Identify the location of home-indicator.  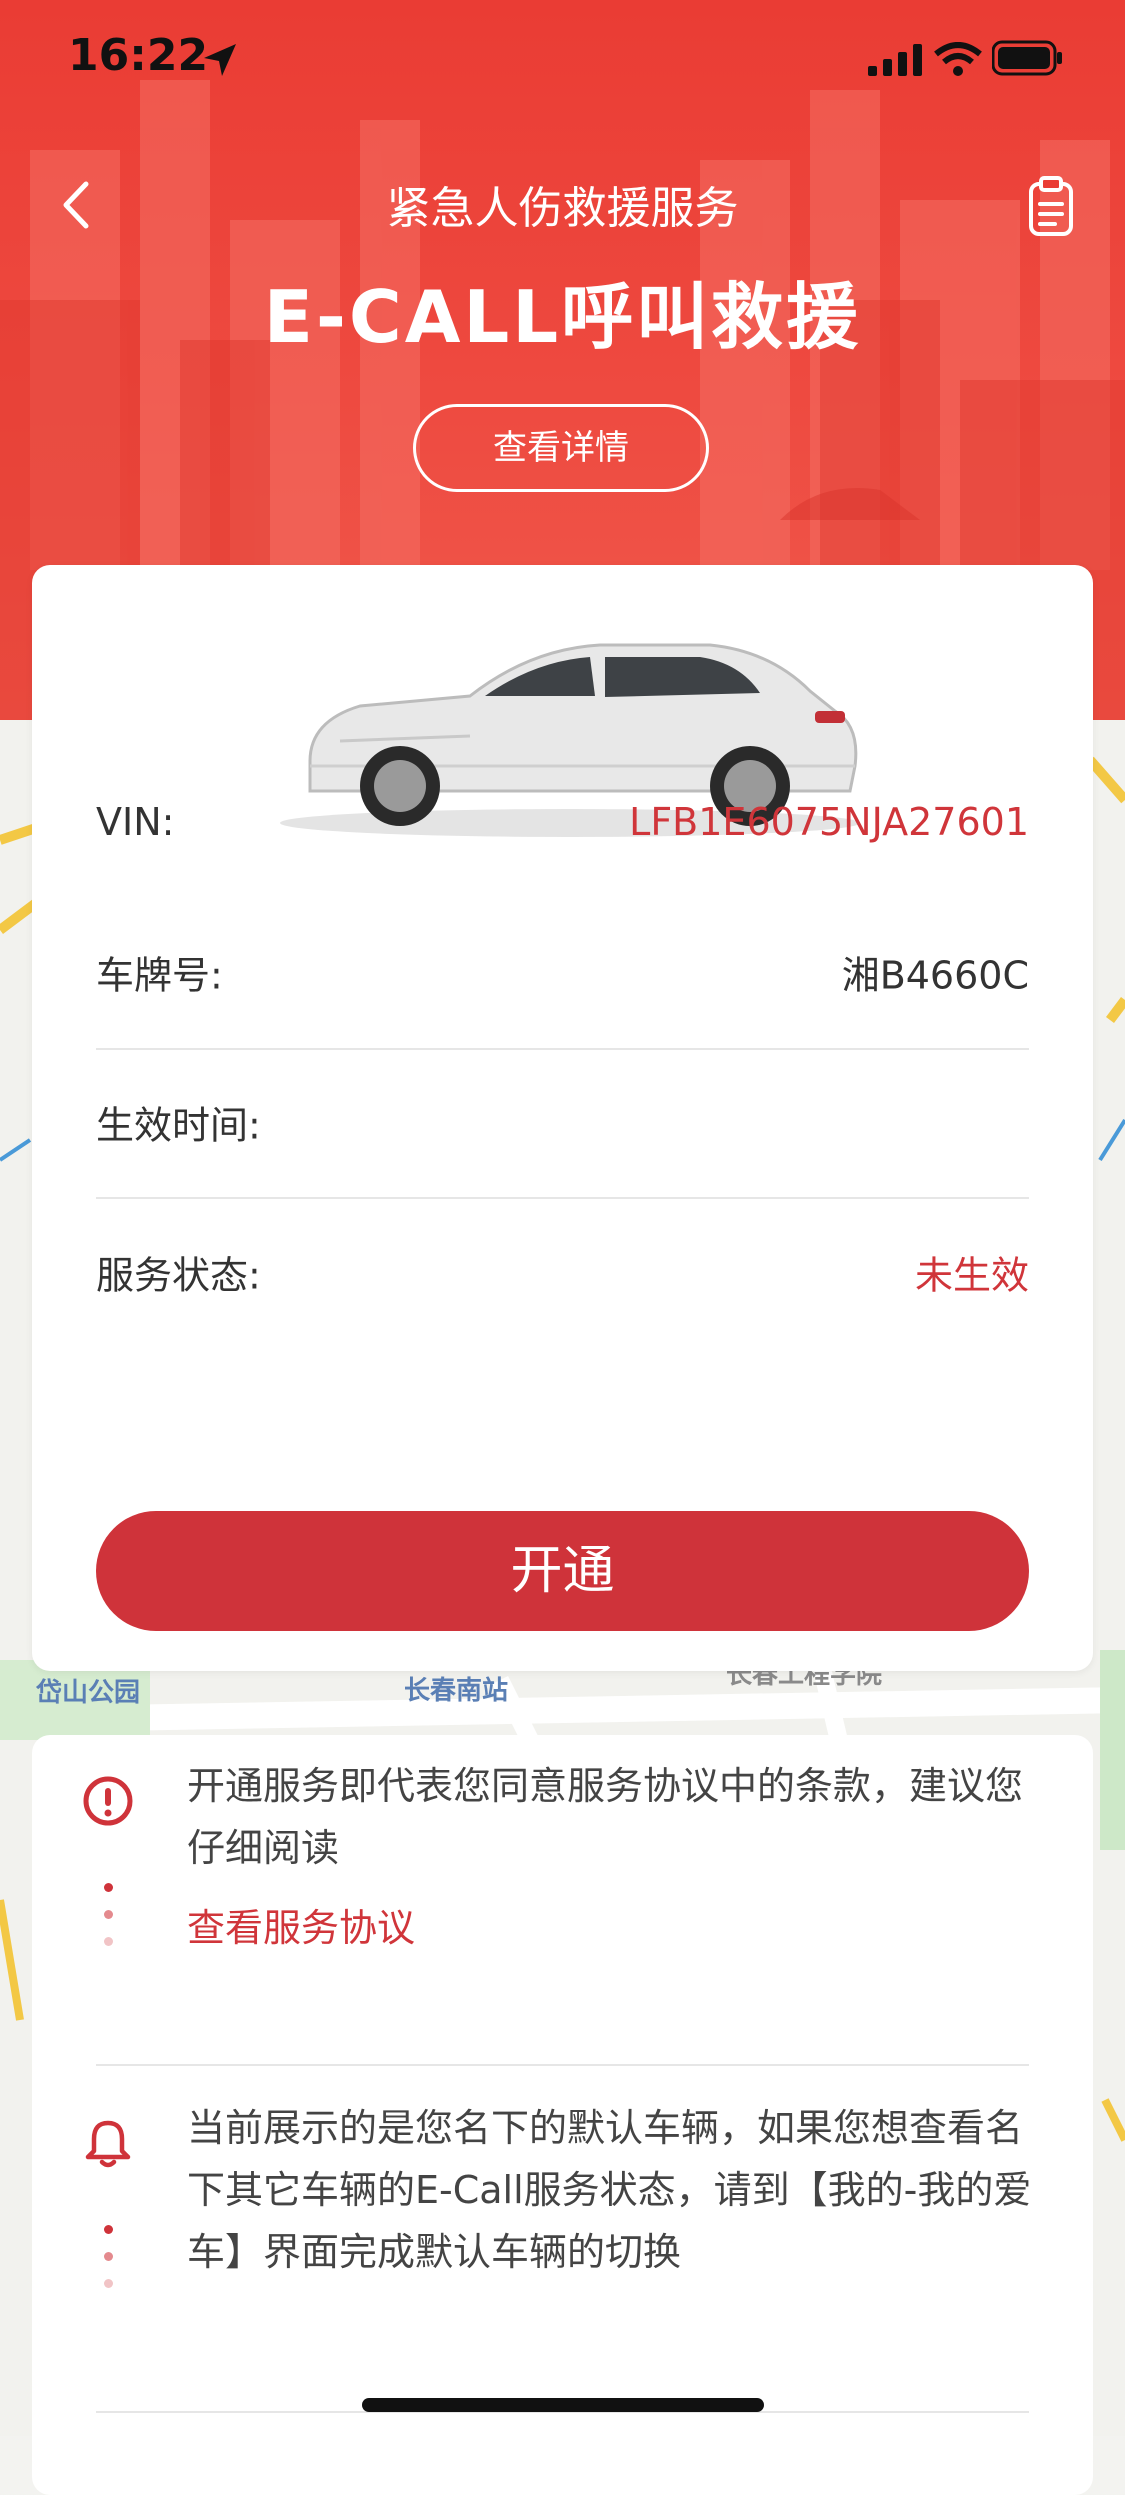
(563, 2405).